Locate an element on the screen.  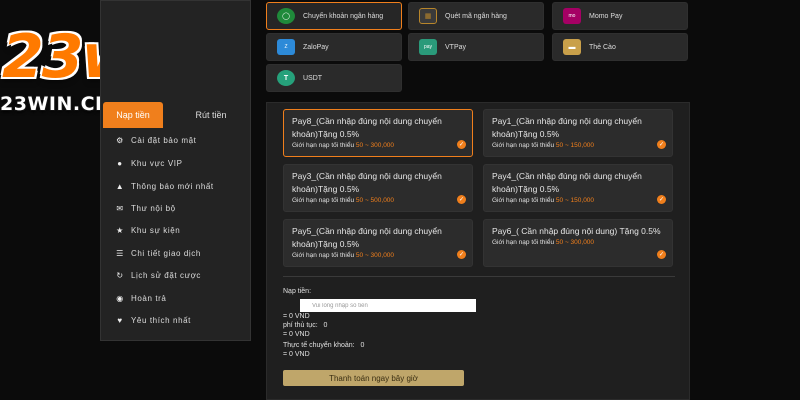
actual-label: Thực tế chuyển khoản: is located at coordinates (319, 345).